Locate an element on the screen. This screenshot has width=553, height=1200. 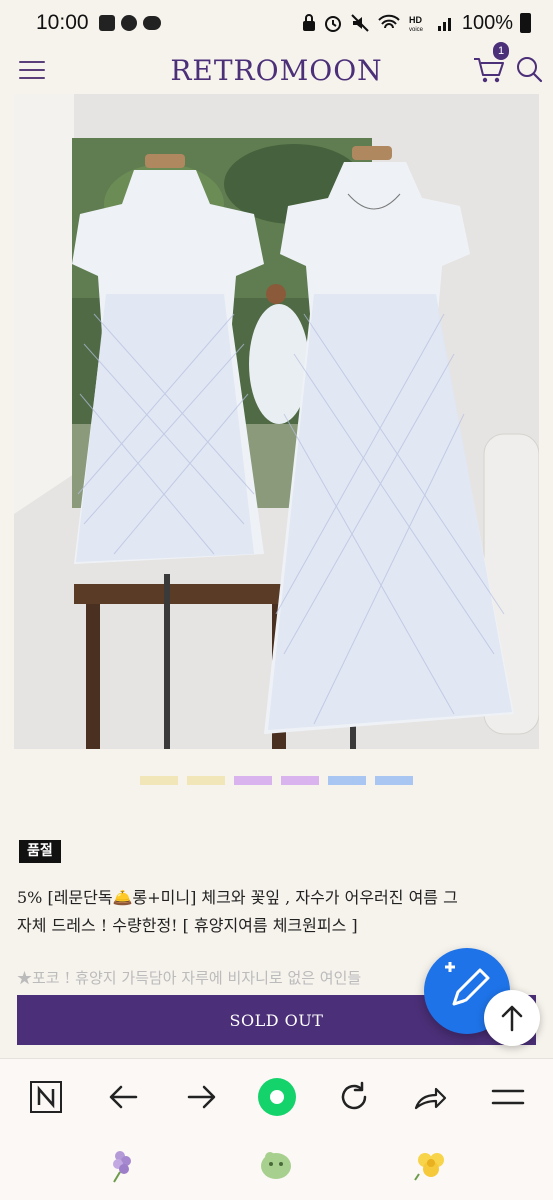
image-icon is located at coordinates (106, 23).